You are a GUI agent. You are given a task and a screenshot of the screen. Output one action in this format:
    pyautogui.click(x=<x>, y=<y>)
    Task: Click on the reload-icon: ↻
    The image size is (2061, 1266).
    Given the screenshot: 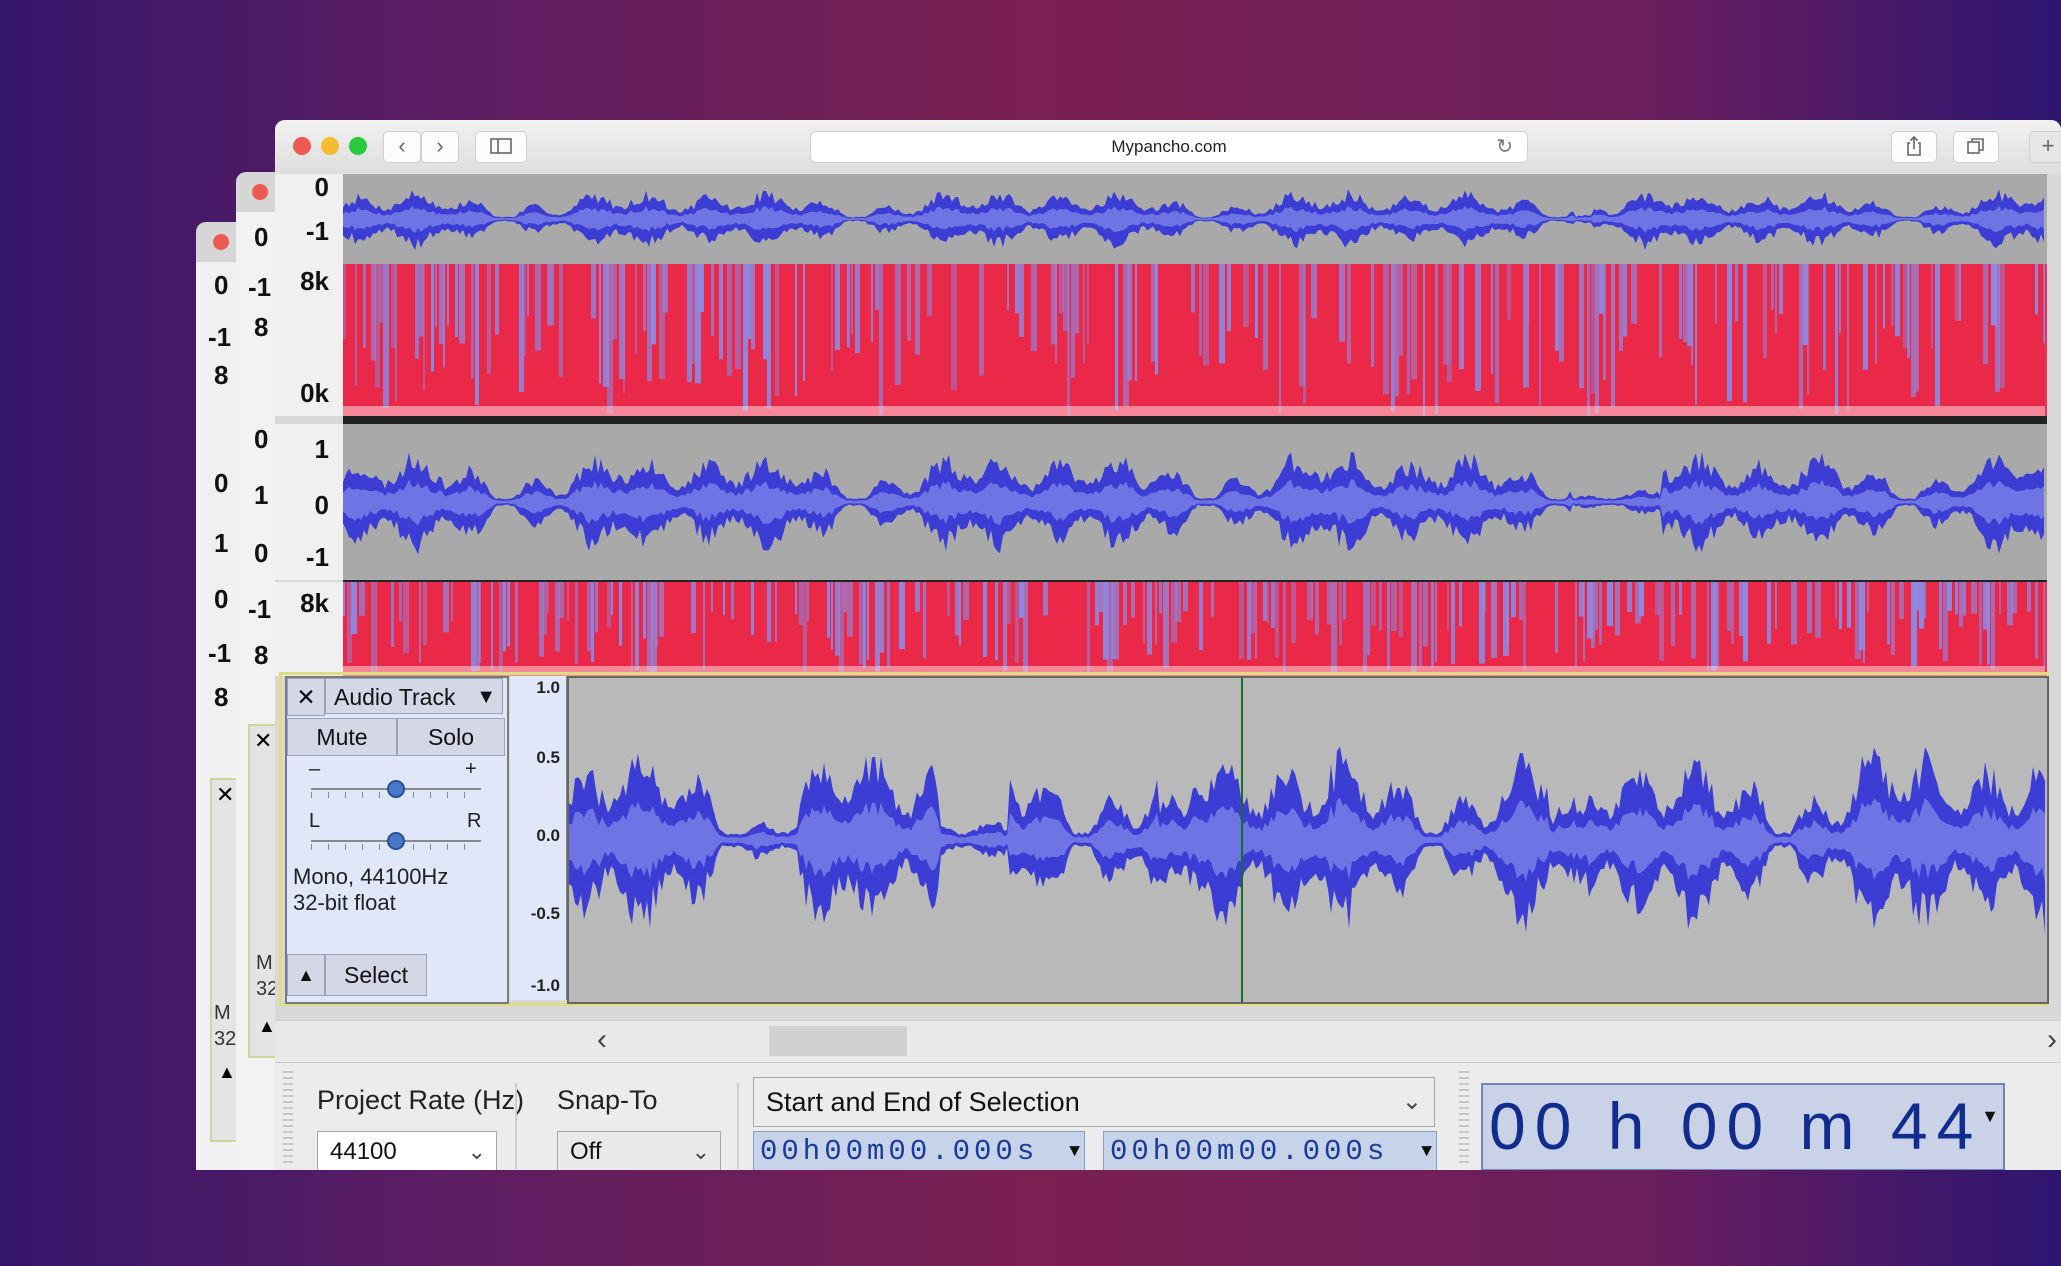 What is the action you would take?
    pyautogui.click(x=1504, y=147)
    